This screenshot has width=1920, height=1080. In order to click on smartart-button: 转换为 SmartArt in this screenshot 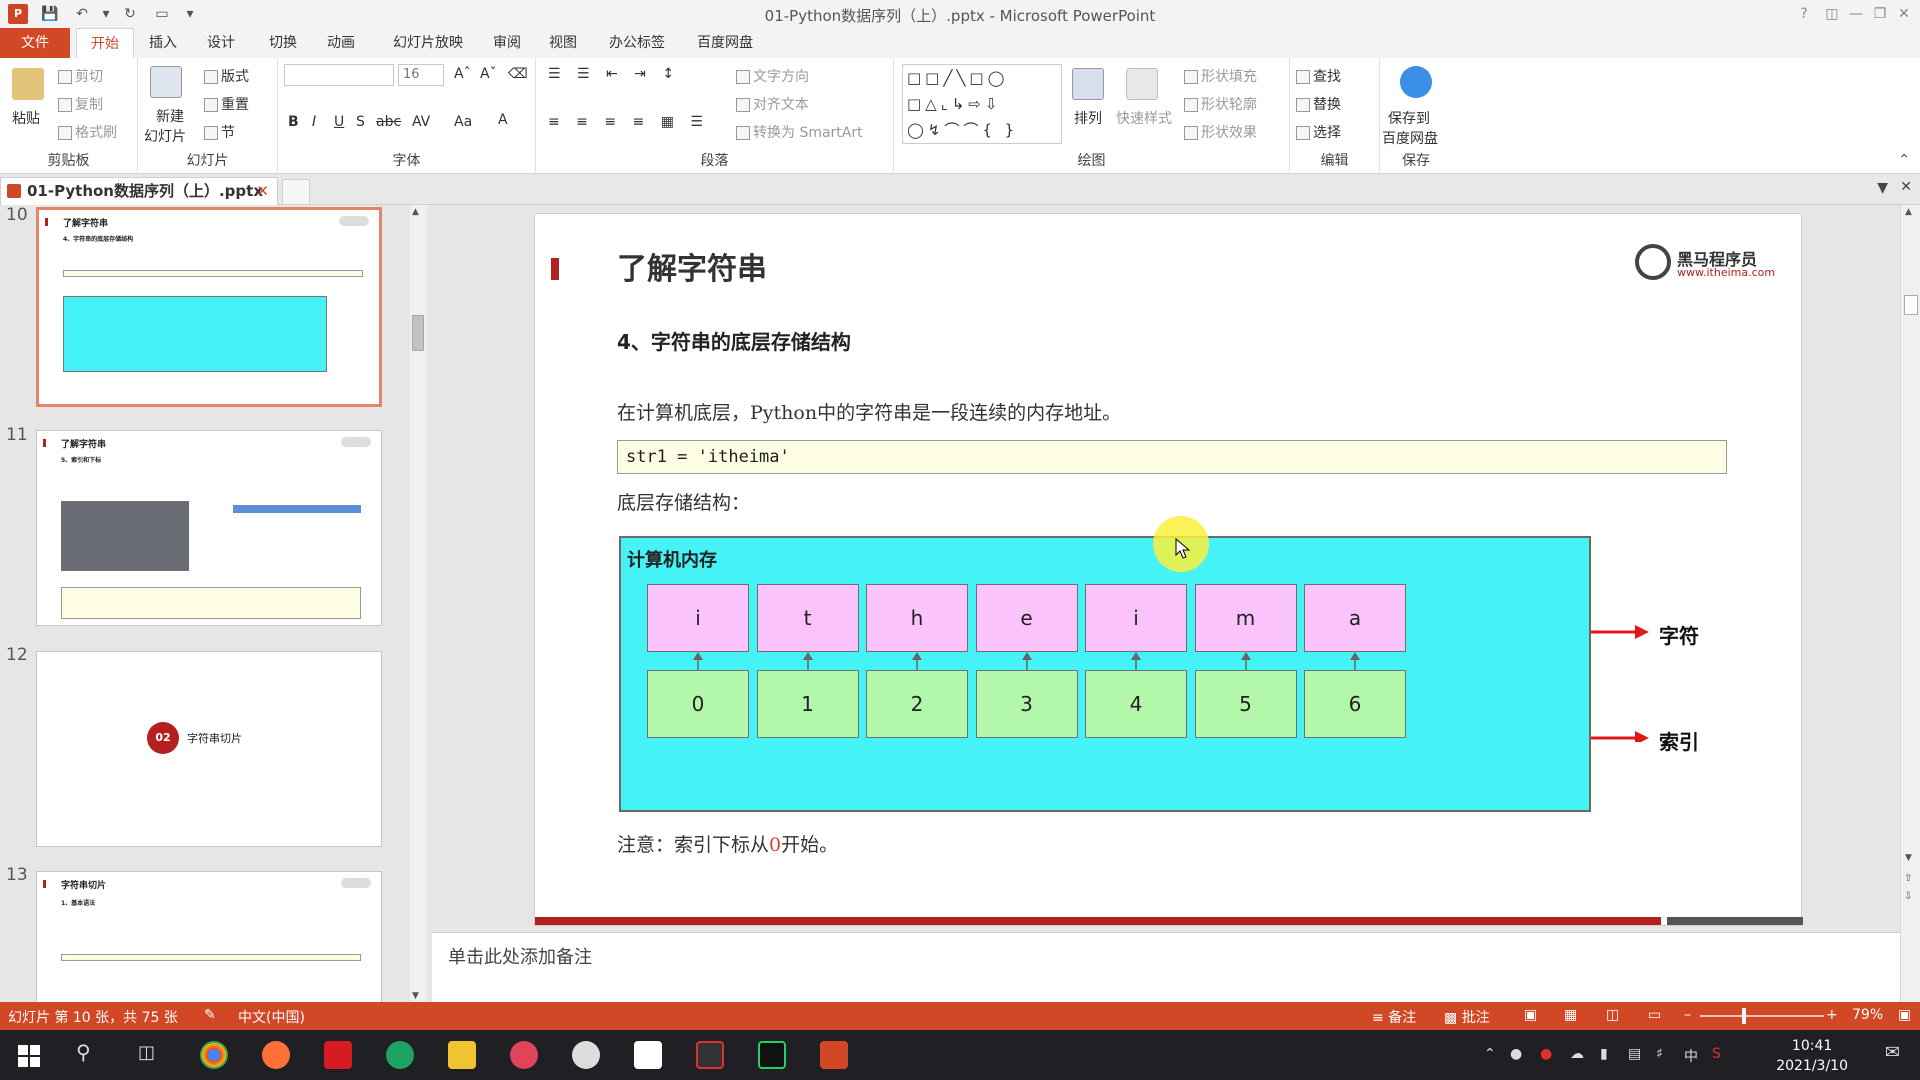, I will do `click(799, 132)`.